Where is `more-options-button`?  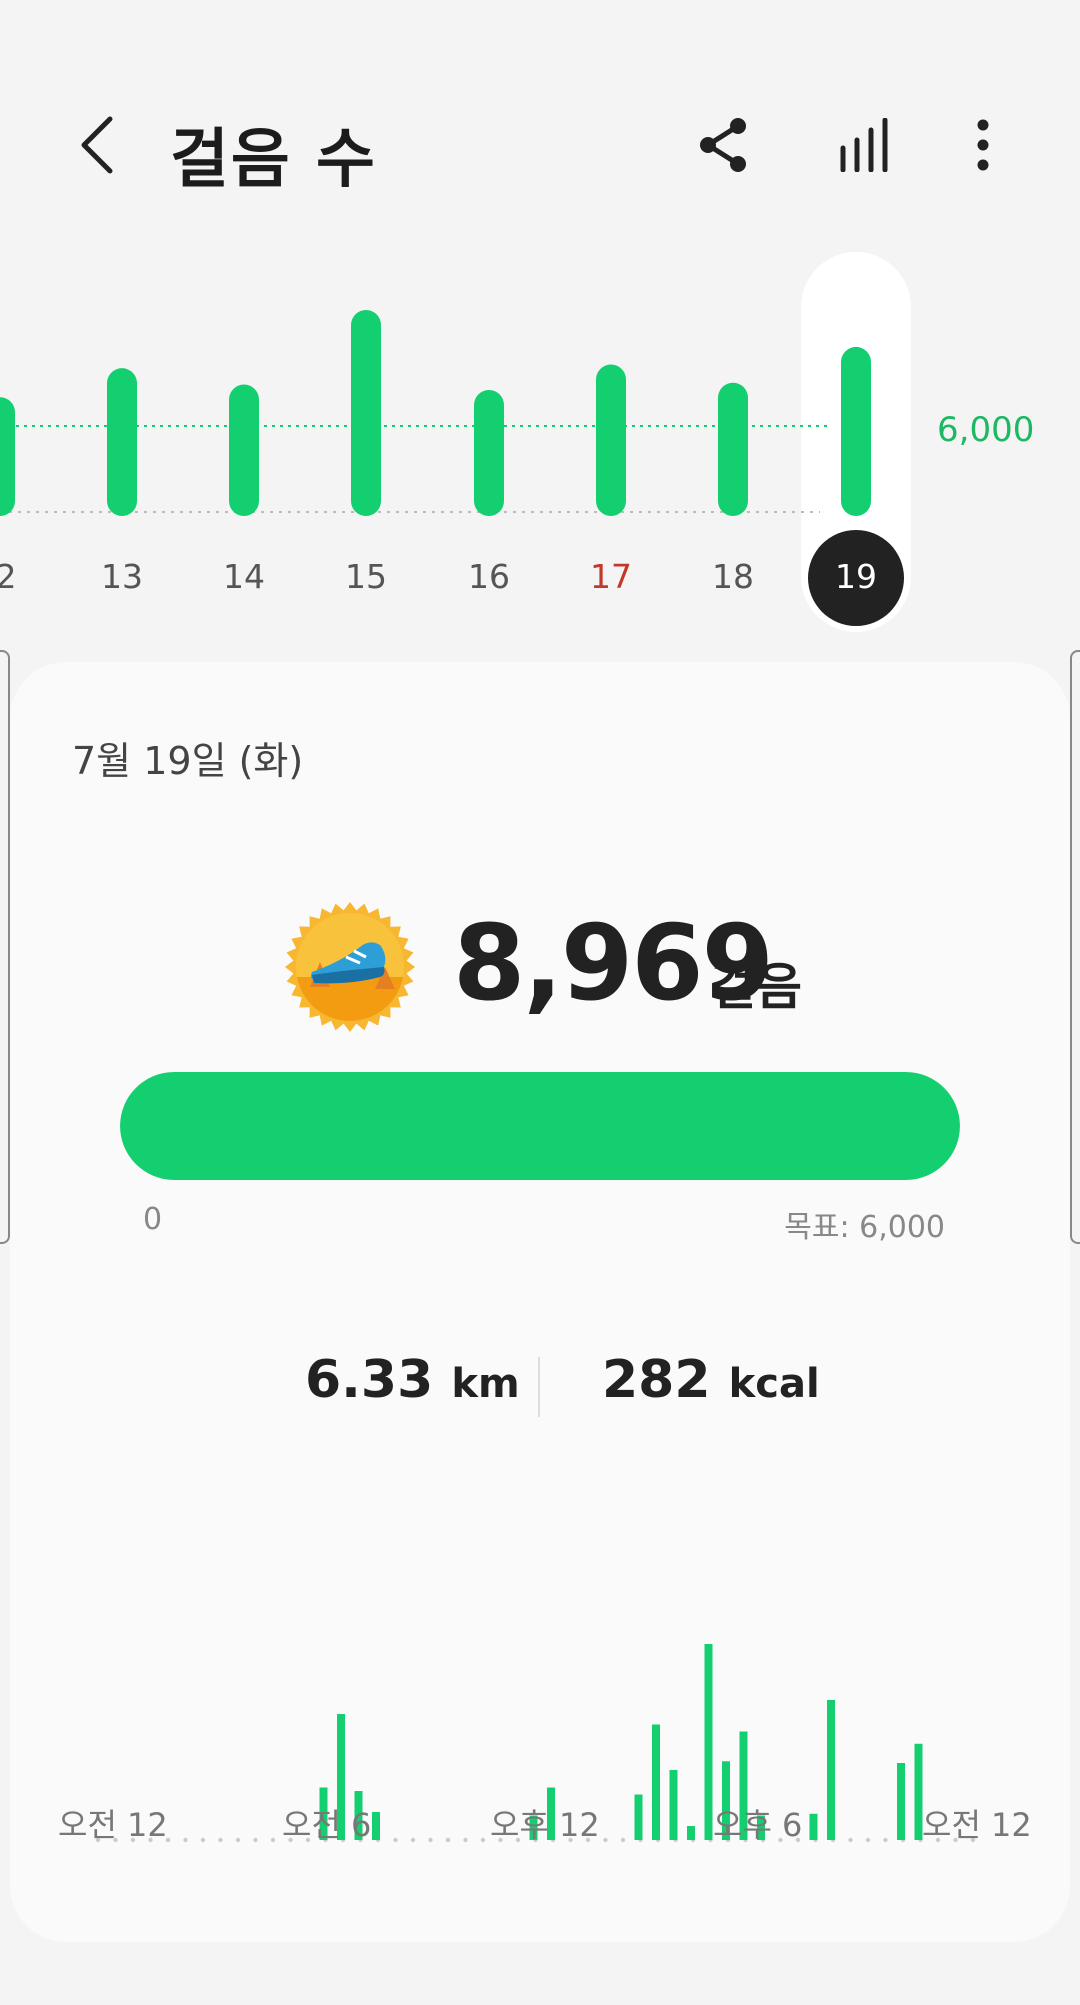 more-options-button is located at coordinates (983, 145).